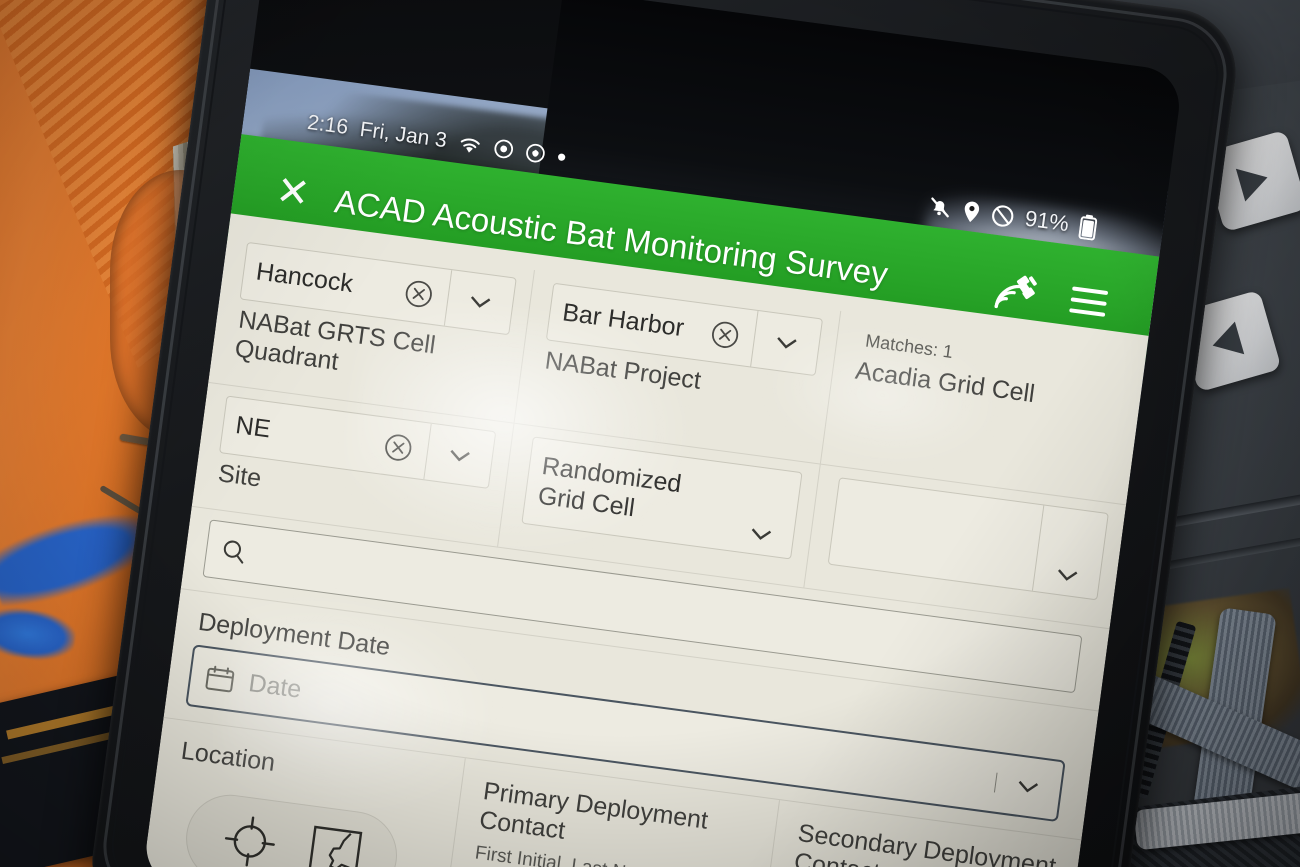 The height and width of the screenshot is (867, 1300). I want to click on dnd-circle-icon, so click(536, 153).